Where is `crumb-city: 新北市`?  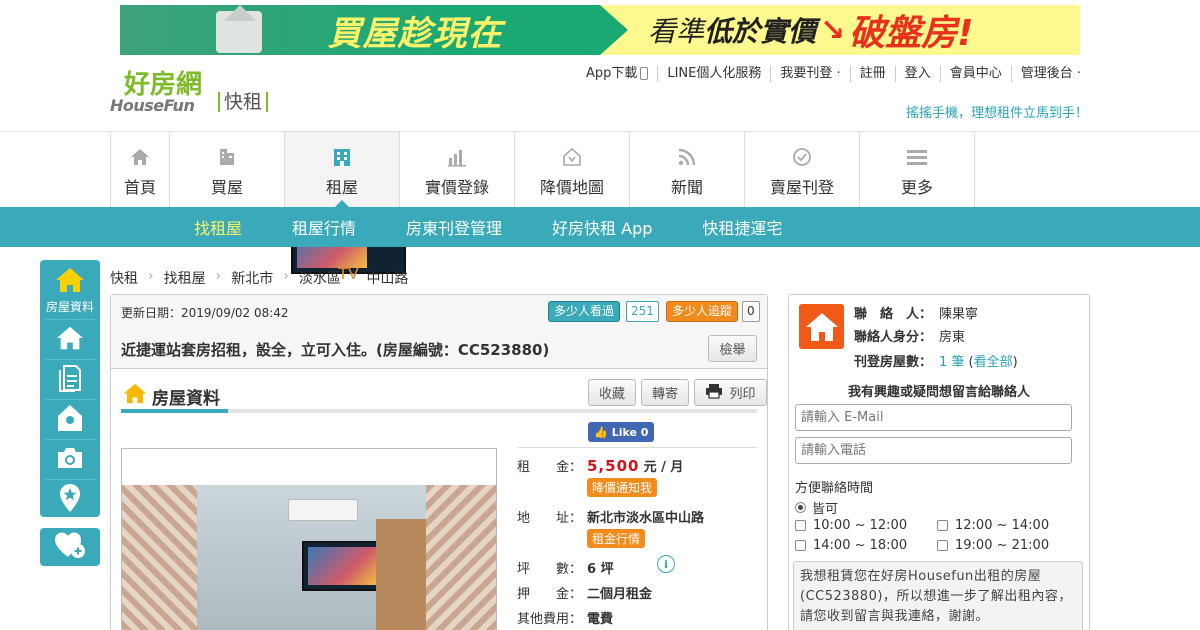 crumb-city: 新北市 is located at coordinates (252, 278).